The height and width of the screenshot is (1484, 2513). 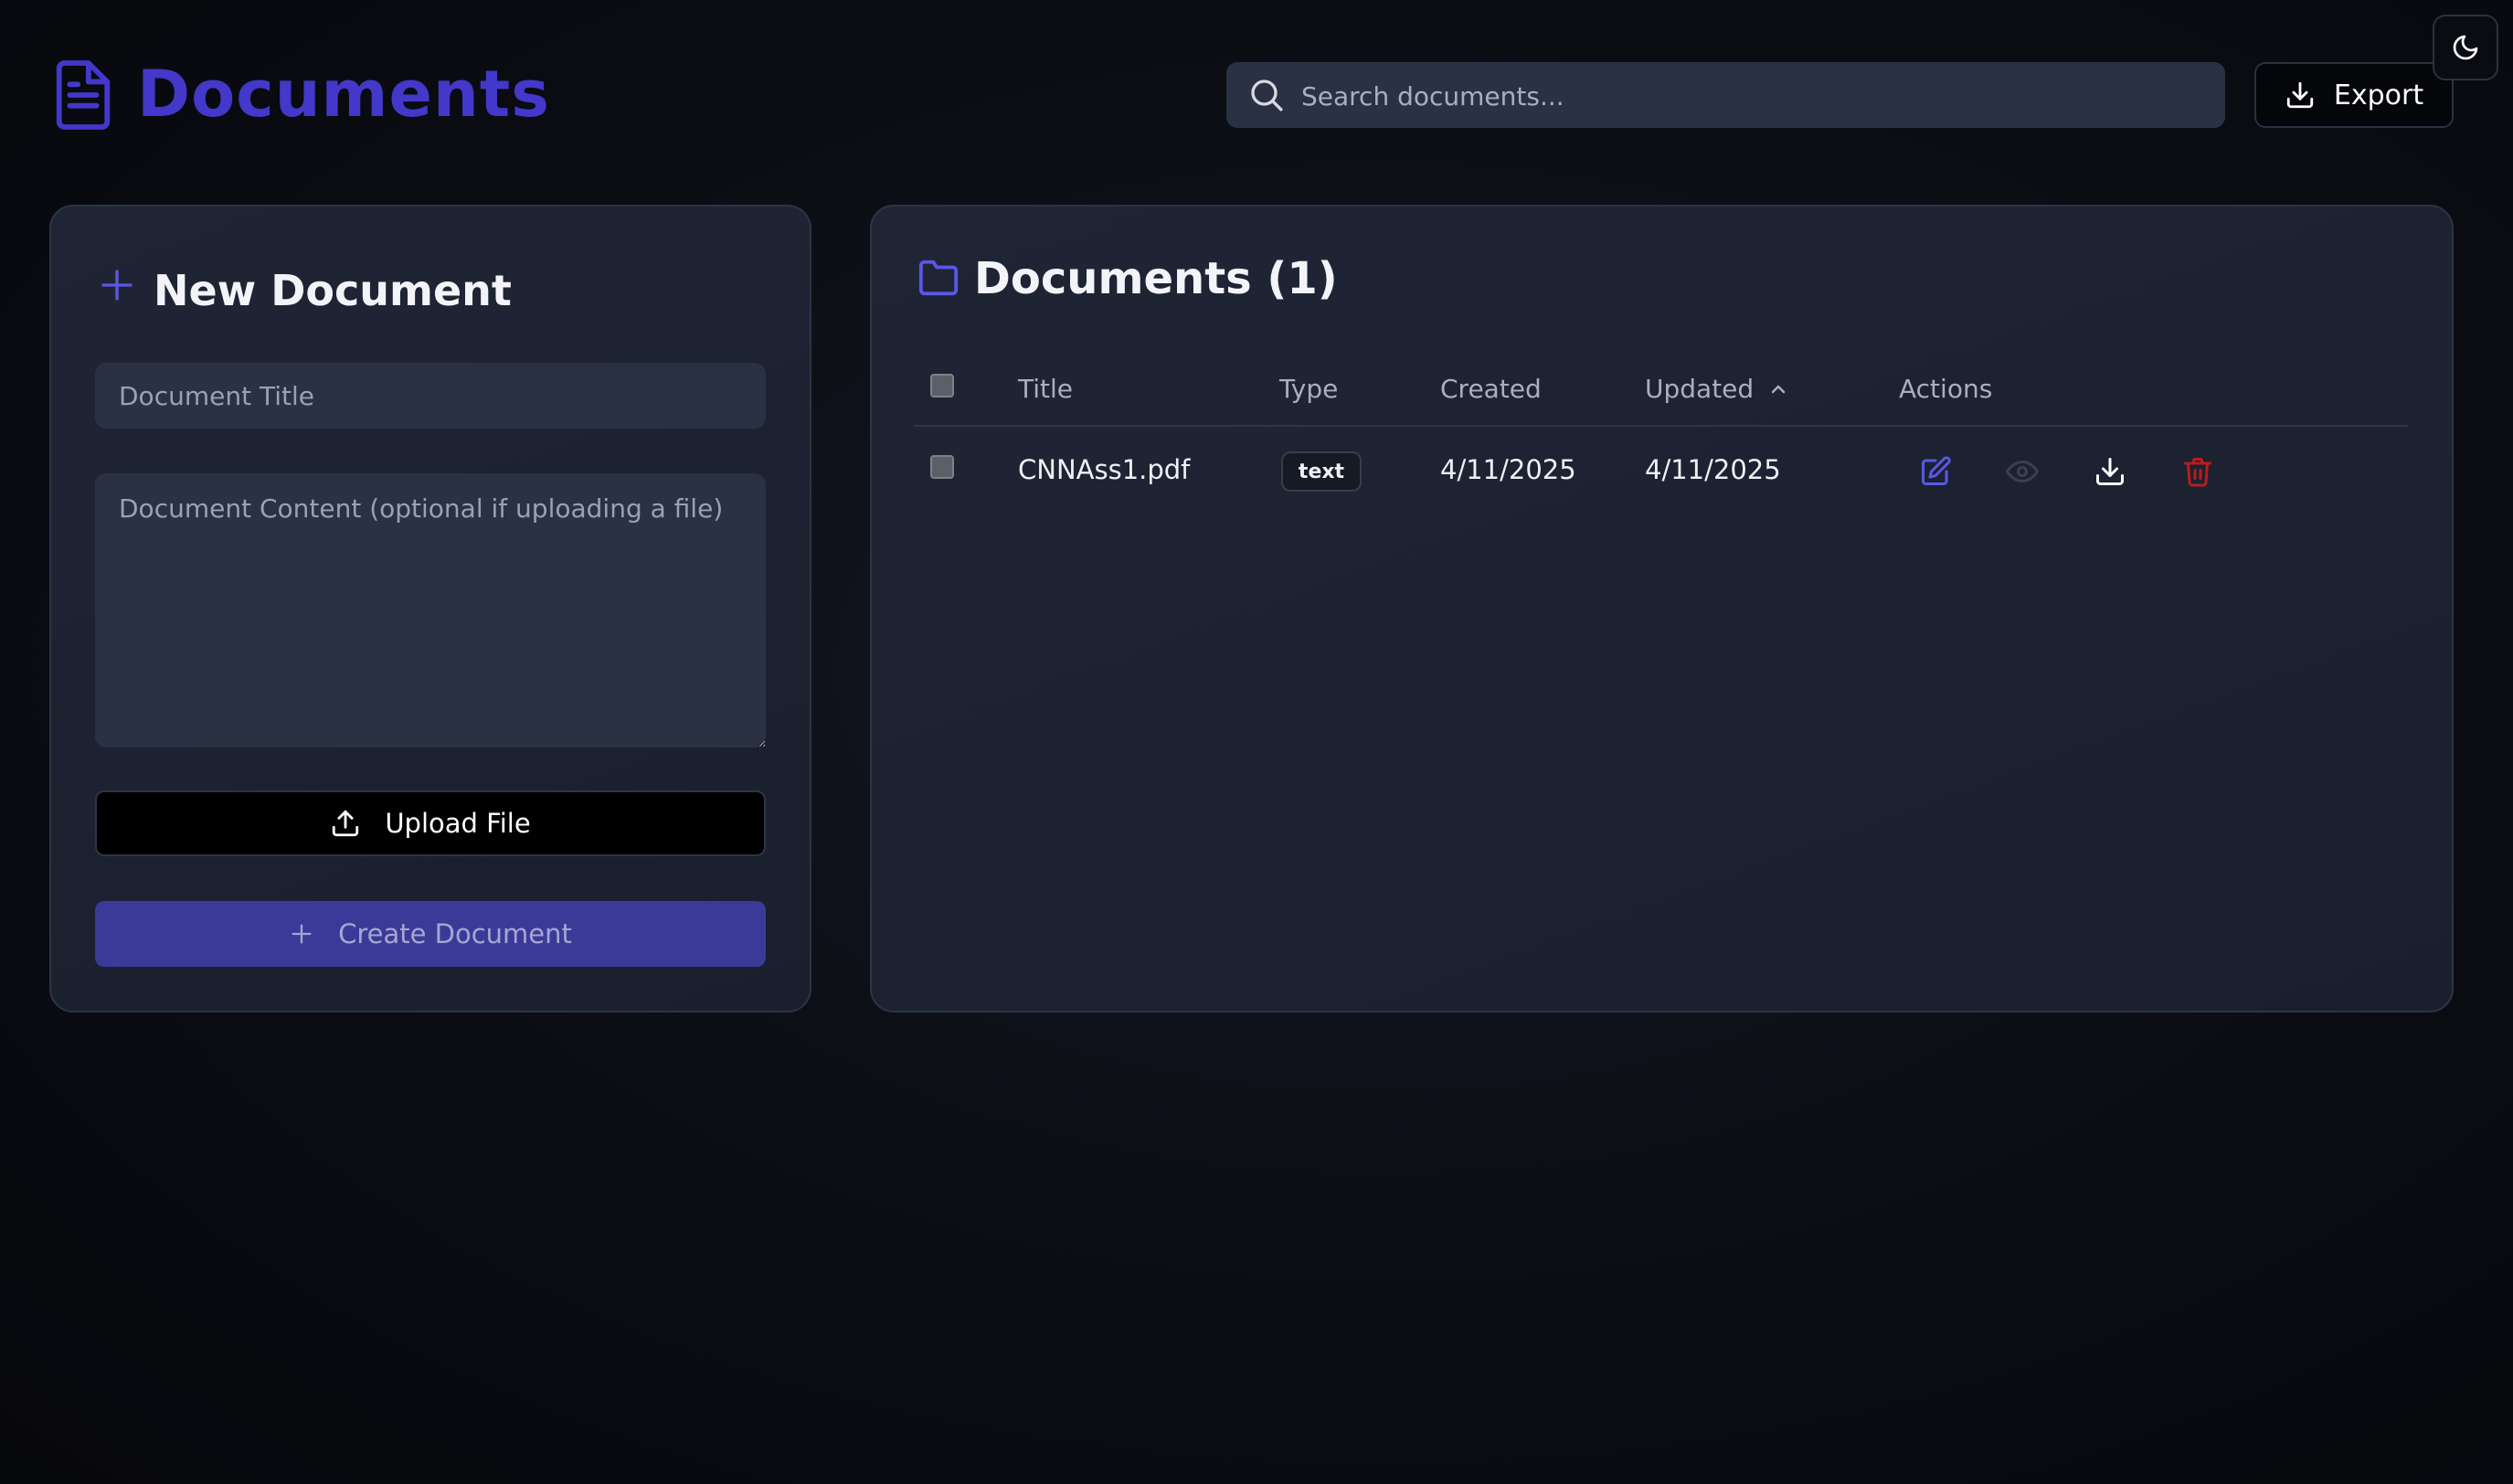 I want to click on chevron-up-icon, so click(x=1778, y=389).